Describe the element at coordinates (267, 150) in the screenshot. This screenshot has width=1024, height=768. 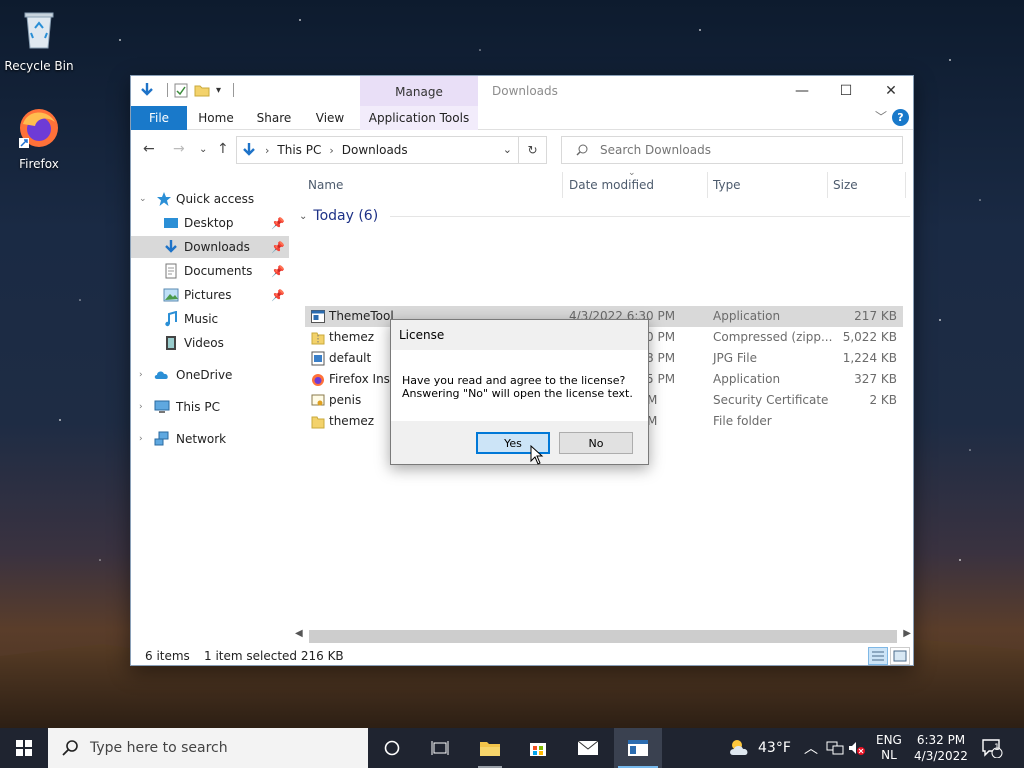
I see `breadcrumb-chevron-icon: ›` at that location.